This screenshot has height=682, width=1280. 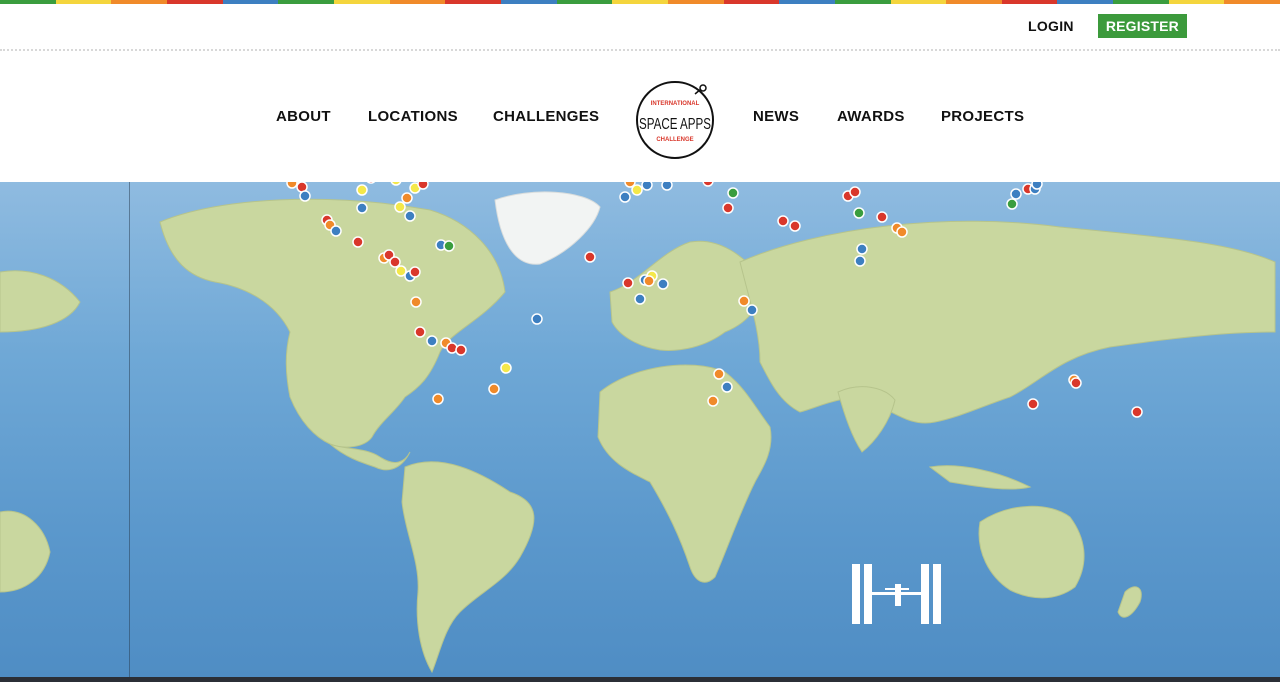 What do you see at coordinates (871, 116) in the screenshot?
I see `nav-awards: AWARDS` at bounding box center [871, 116].